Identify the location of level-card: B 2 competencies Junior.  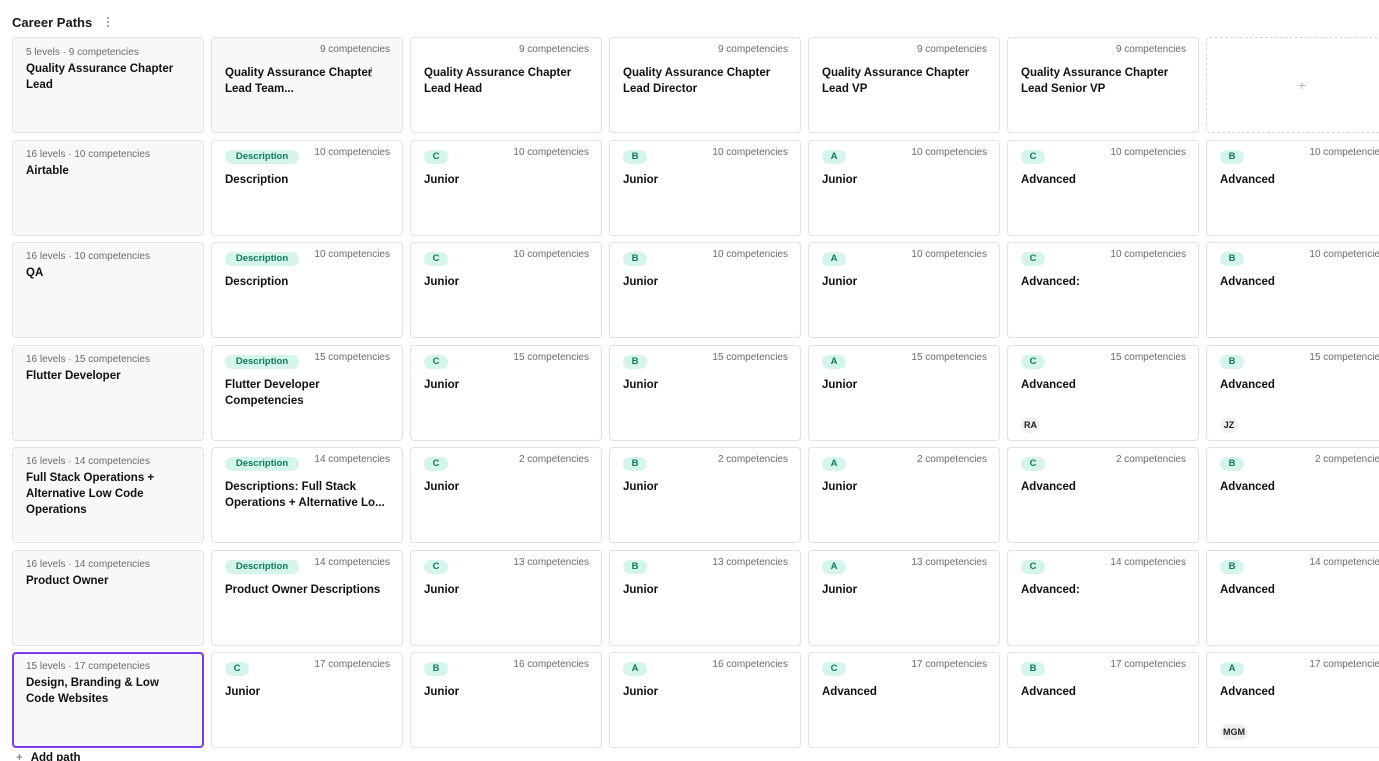
(705, 495).